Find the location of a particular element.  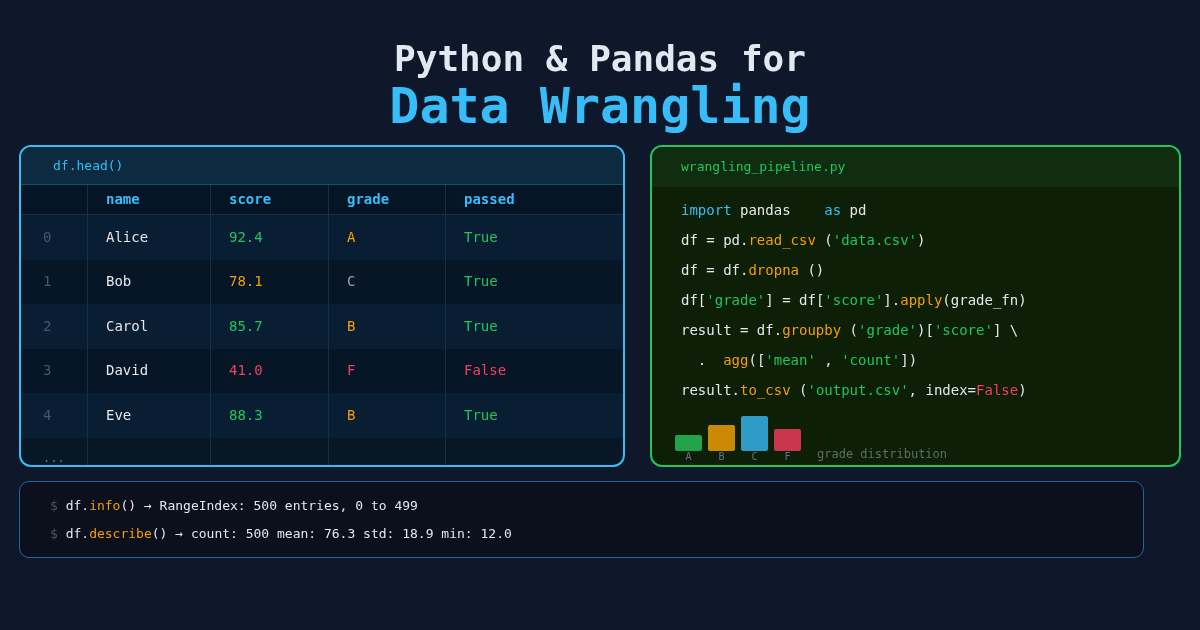

table-cell-text: David is located at coordinates (127, 371).